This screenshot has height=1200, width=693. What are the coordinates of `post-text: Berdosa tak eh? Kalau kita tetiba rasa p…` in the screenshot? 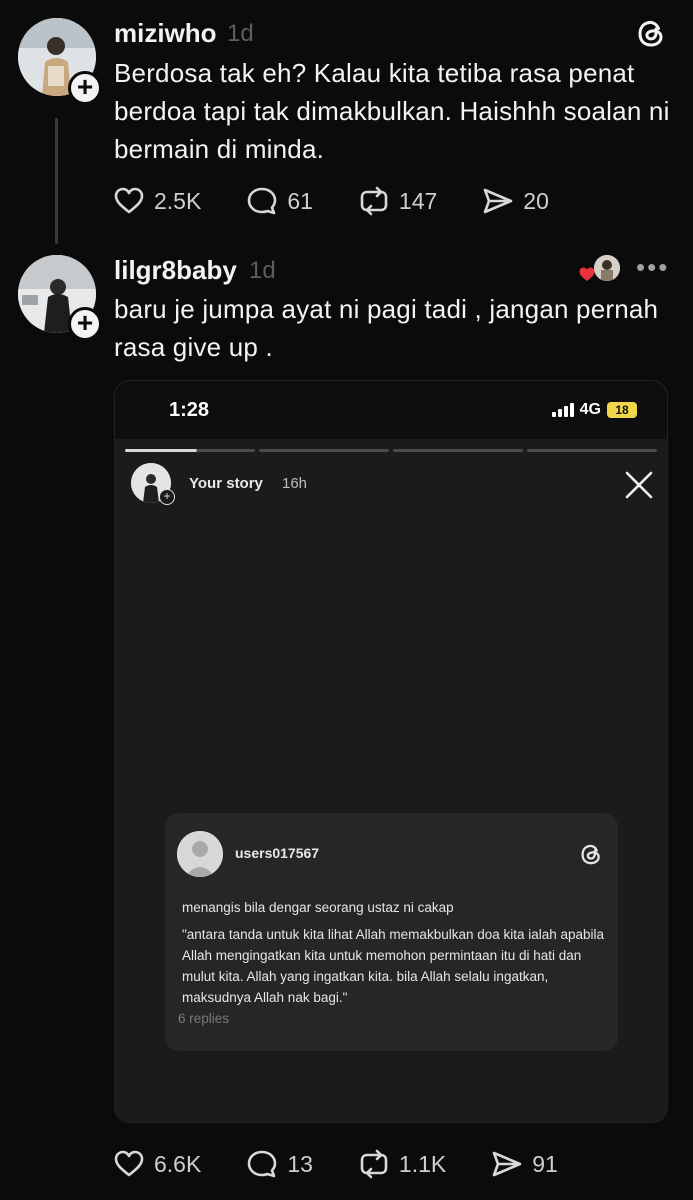 It's located at (392, 111).